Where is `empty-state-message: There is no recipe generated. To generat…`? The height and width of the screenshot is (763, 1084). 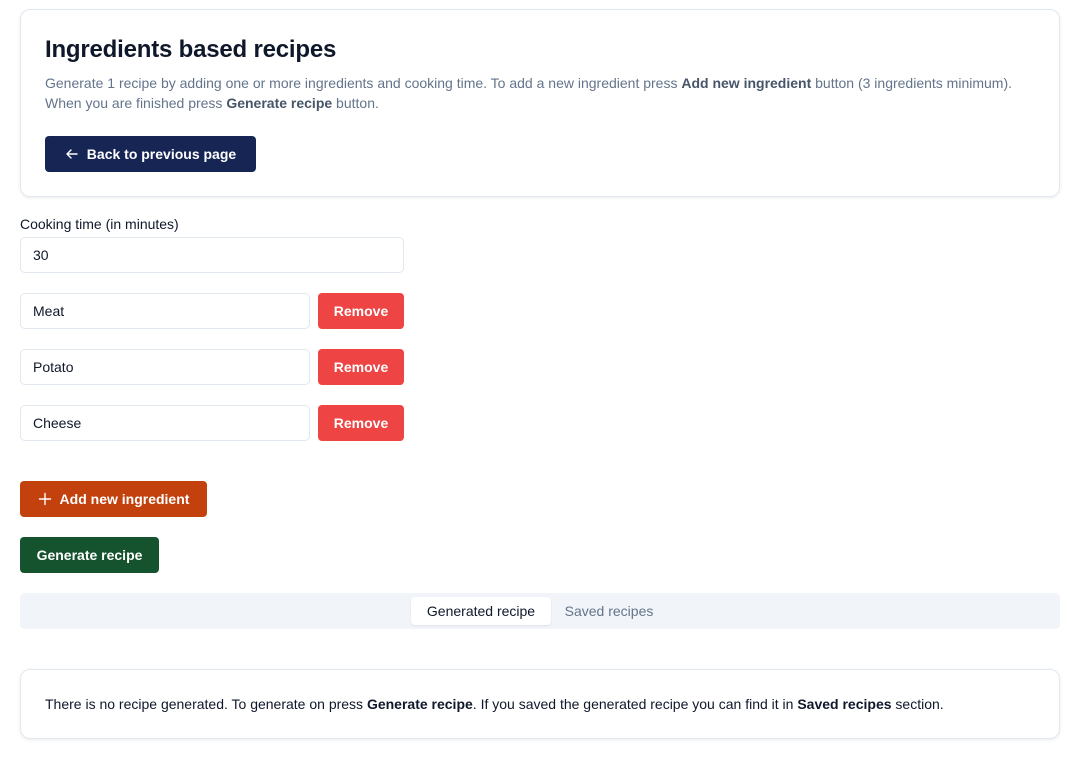
empty-state-message: There is no recipe generated. To generat… is located at coordinates (494, 704).